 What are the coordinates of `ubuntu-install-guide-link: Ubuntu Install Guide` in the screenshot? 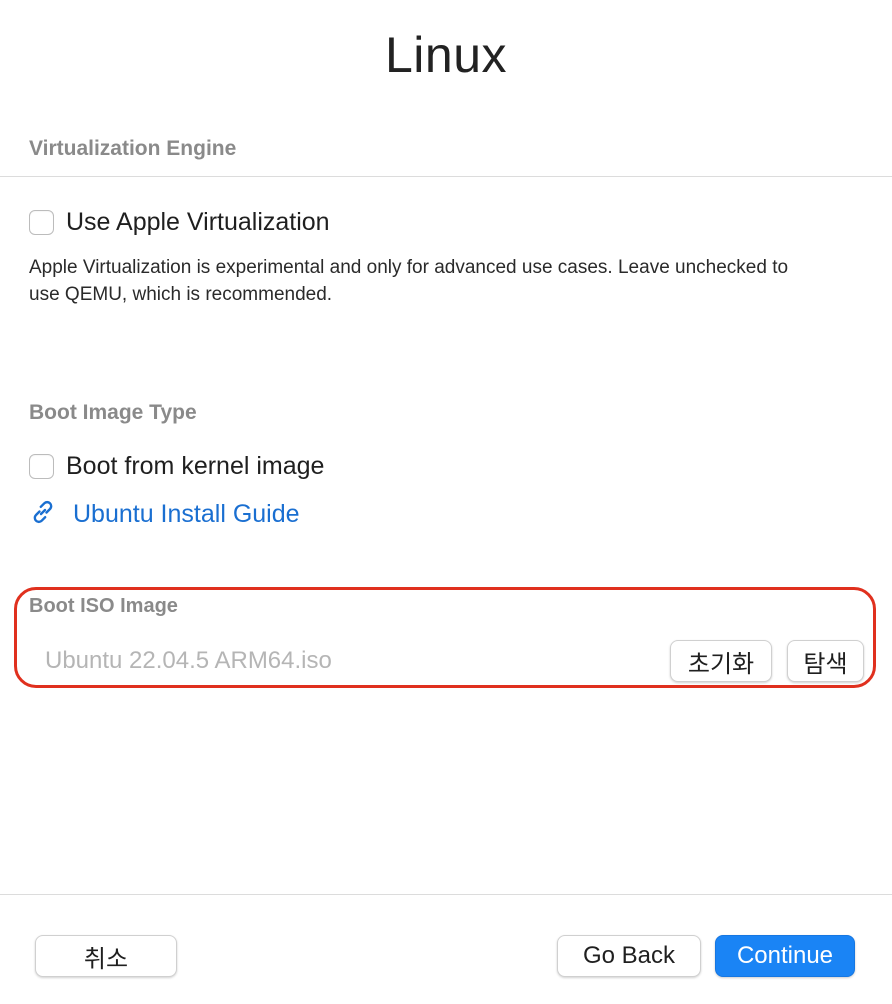 It's located at (164, 514).